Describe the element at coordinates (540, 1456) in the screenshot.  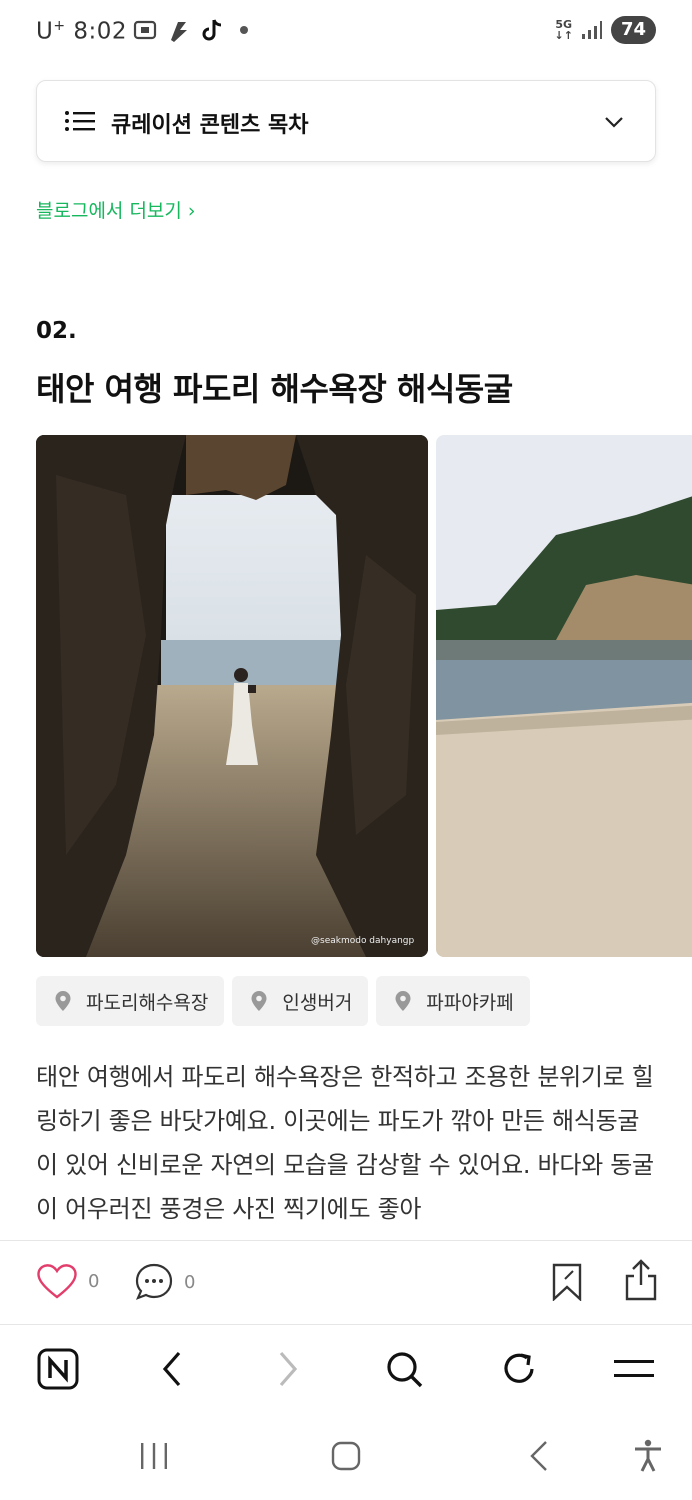
I see `system-back-icon` at that location.